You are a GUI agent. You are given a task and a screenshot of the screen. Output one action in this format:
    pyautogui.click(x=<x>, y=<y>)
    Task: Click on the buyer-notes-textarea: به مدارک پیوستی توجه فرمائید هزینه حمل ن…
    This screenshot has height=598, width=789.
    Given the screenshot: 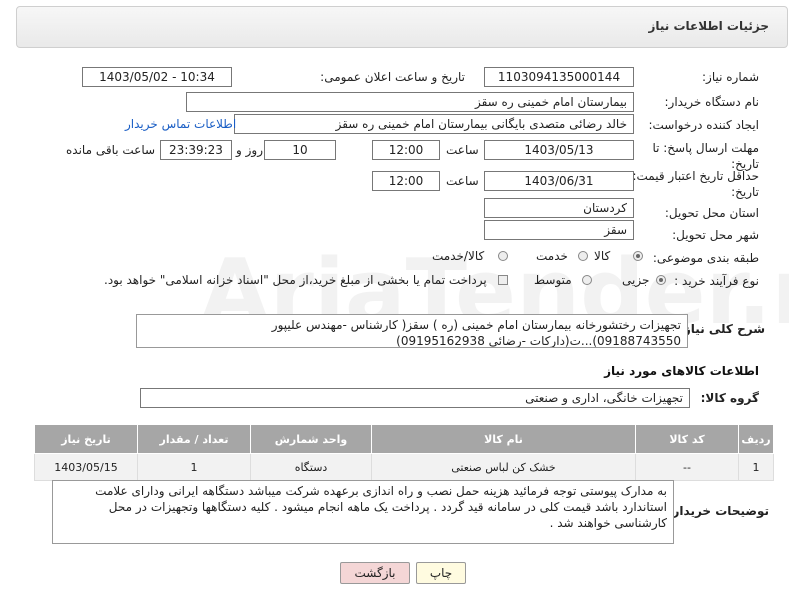 What is the action you would take?
    pyautogui.click(x=363, y=512)
    